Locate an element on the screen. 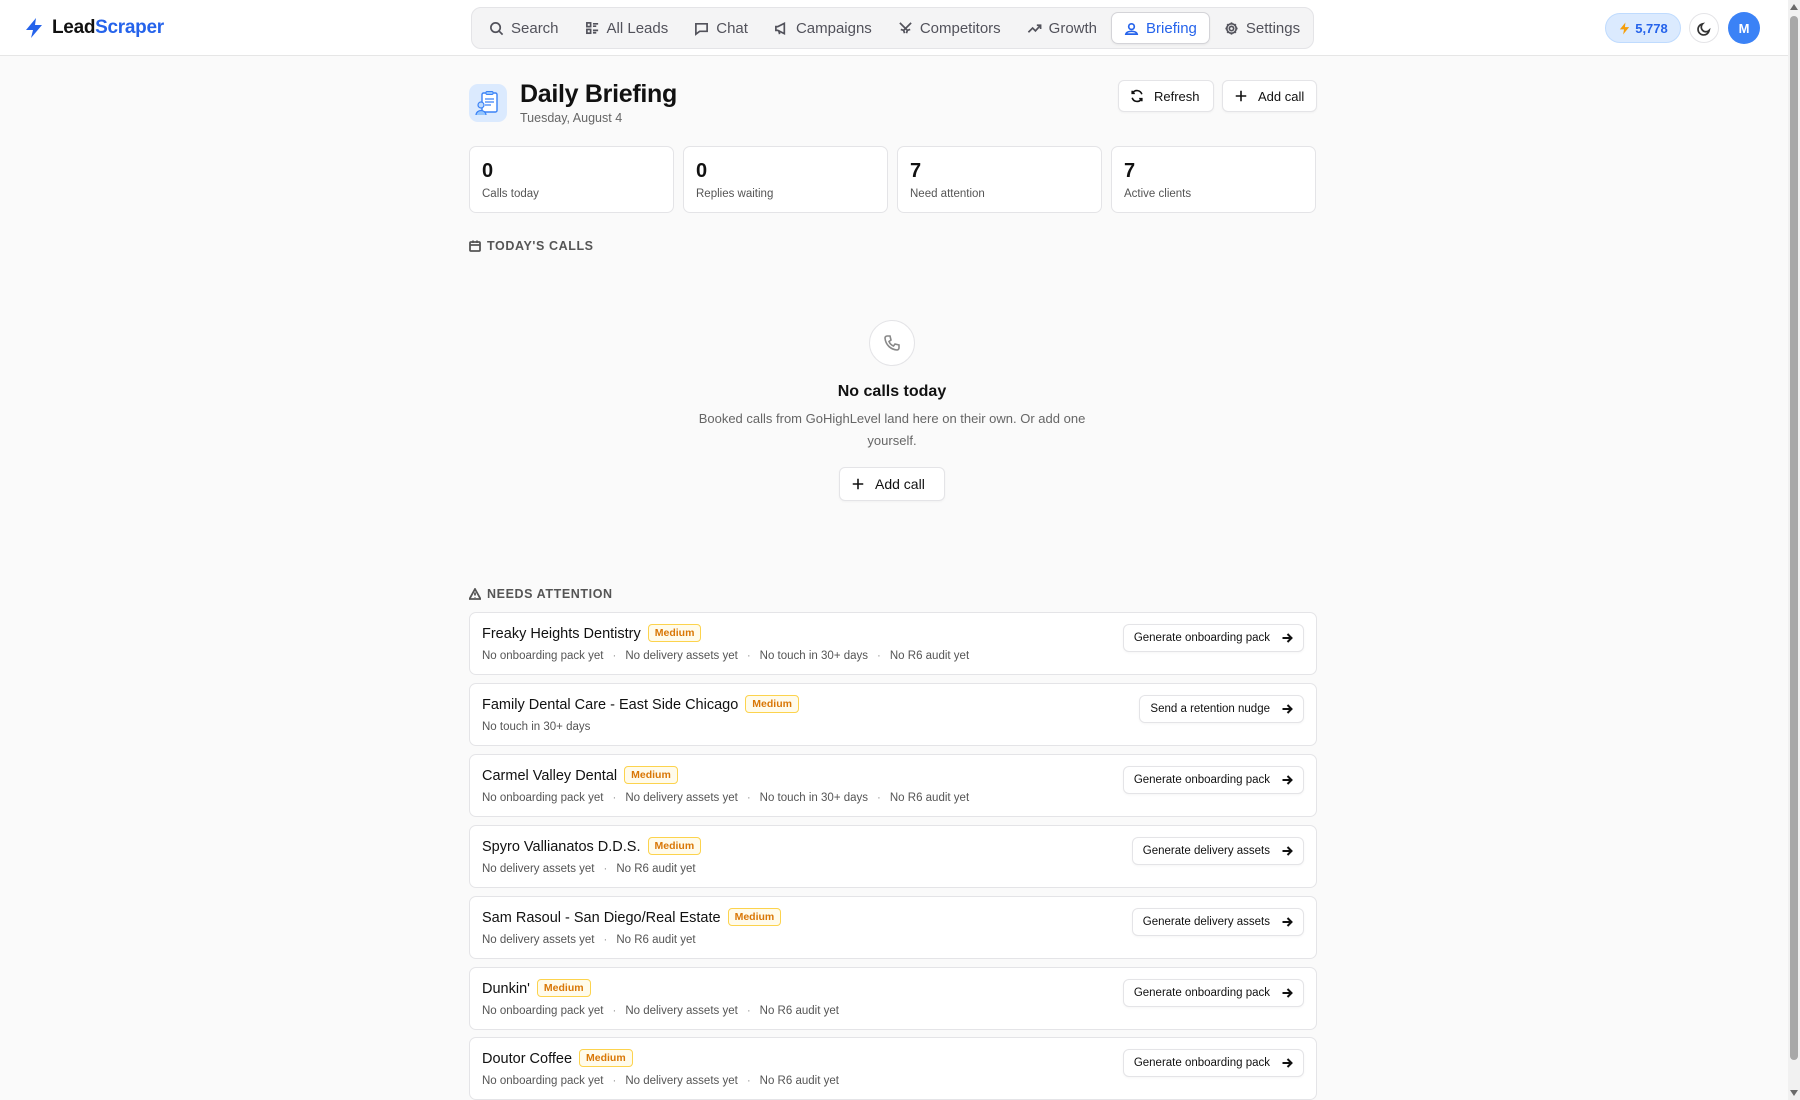 This screenshot has height=1100, width=1800. stat-label: Need attention is located at coordinates (947, 194).